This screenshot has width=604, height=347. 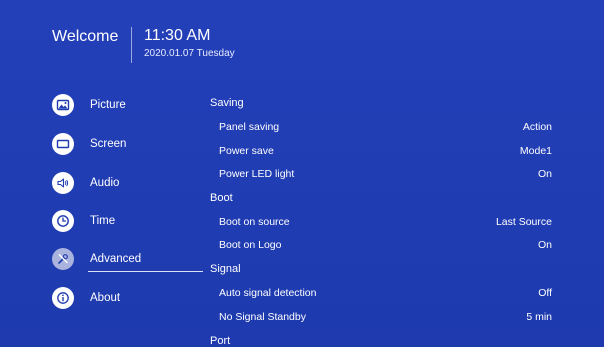 What do you see at coordinates (249, 127) in the screenshot?
I see `setting-label: Panel saving` at bounding box center [249, 127].